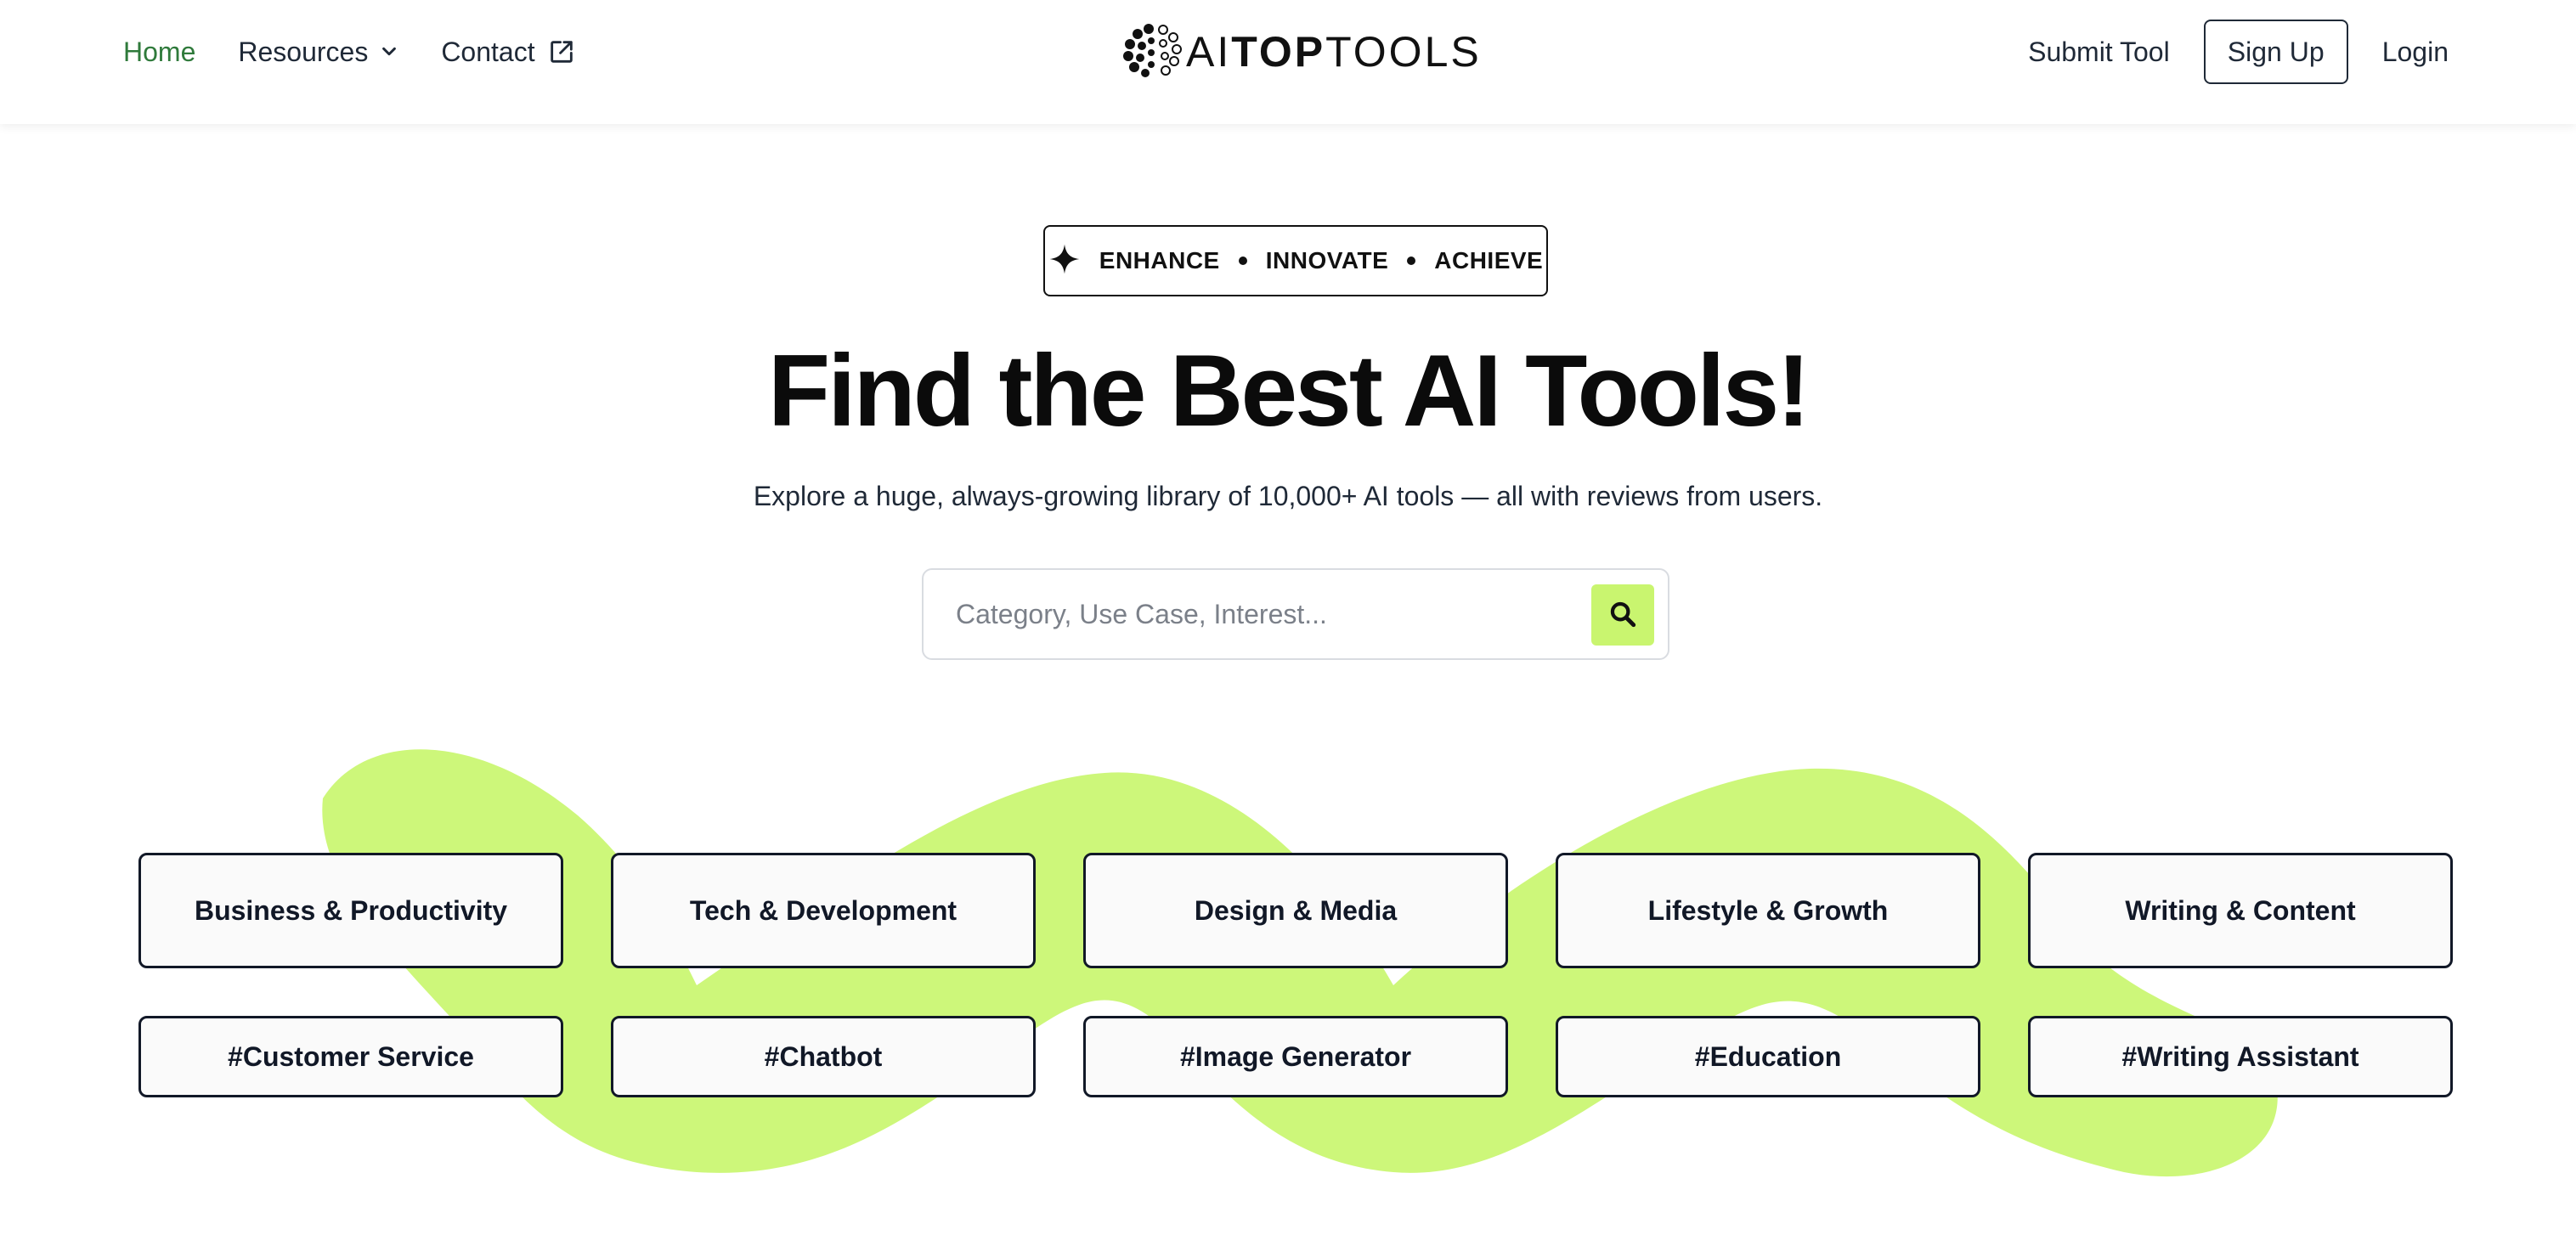 The height and width of the screenshot is (1235, 2576). Describe the element at coordinates (1295, 910) in the screenshot. I see `category-design-media: Design & Media` at that location.